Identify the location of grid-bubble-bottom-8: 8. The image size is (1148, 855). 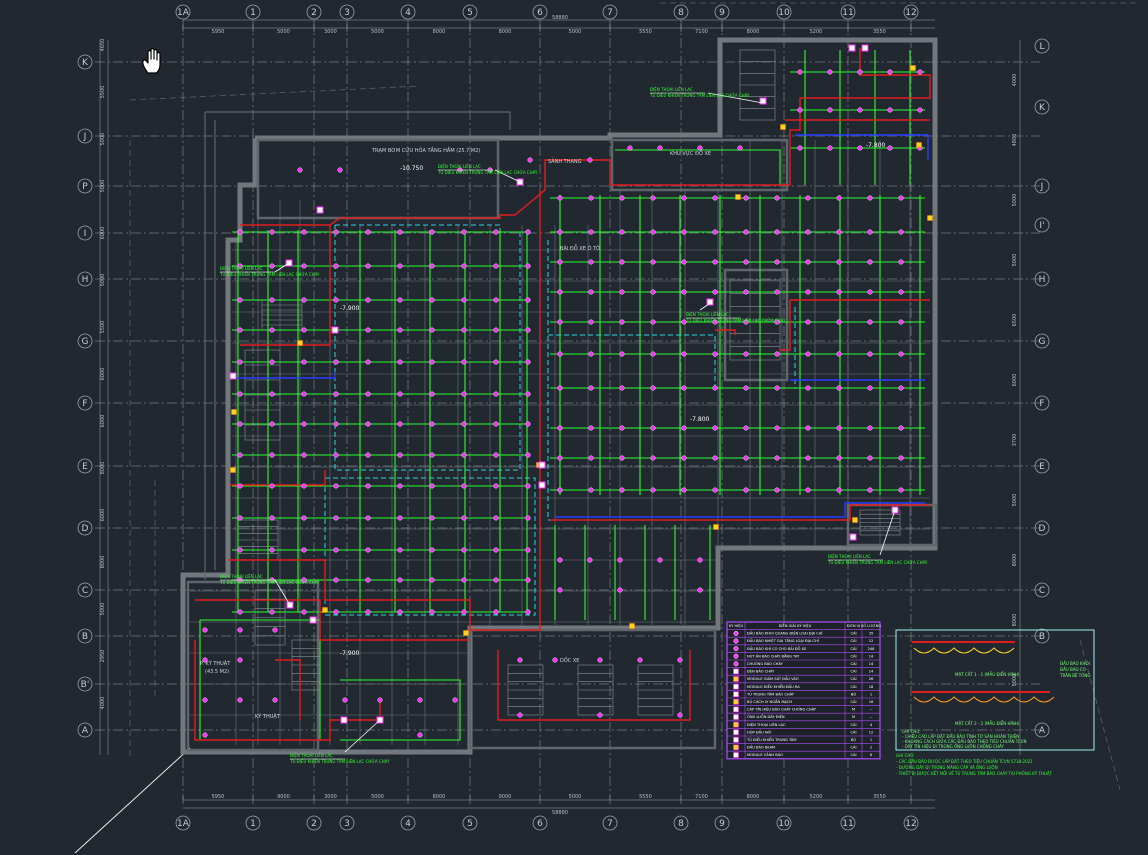
(681, 824).